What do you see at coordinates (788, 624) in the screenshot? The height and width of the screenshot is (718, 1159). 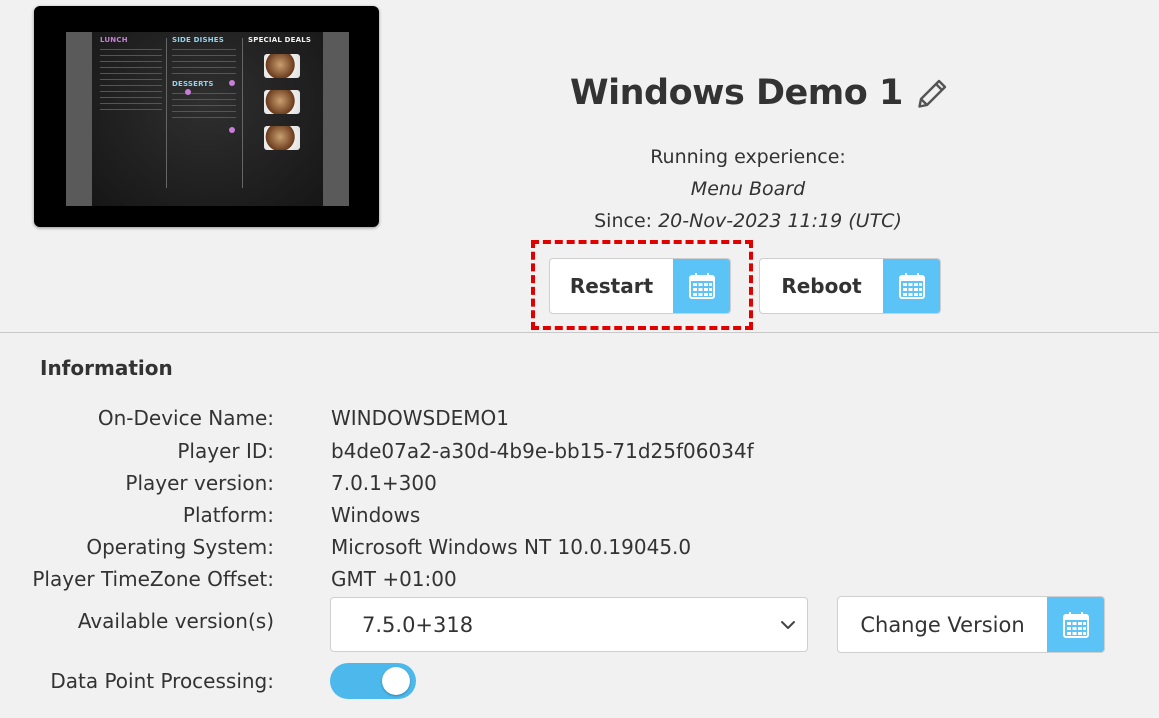 I see `chevron-down-icon` at bounding box center [788, 624].